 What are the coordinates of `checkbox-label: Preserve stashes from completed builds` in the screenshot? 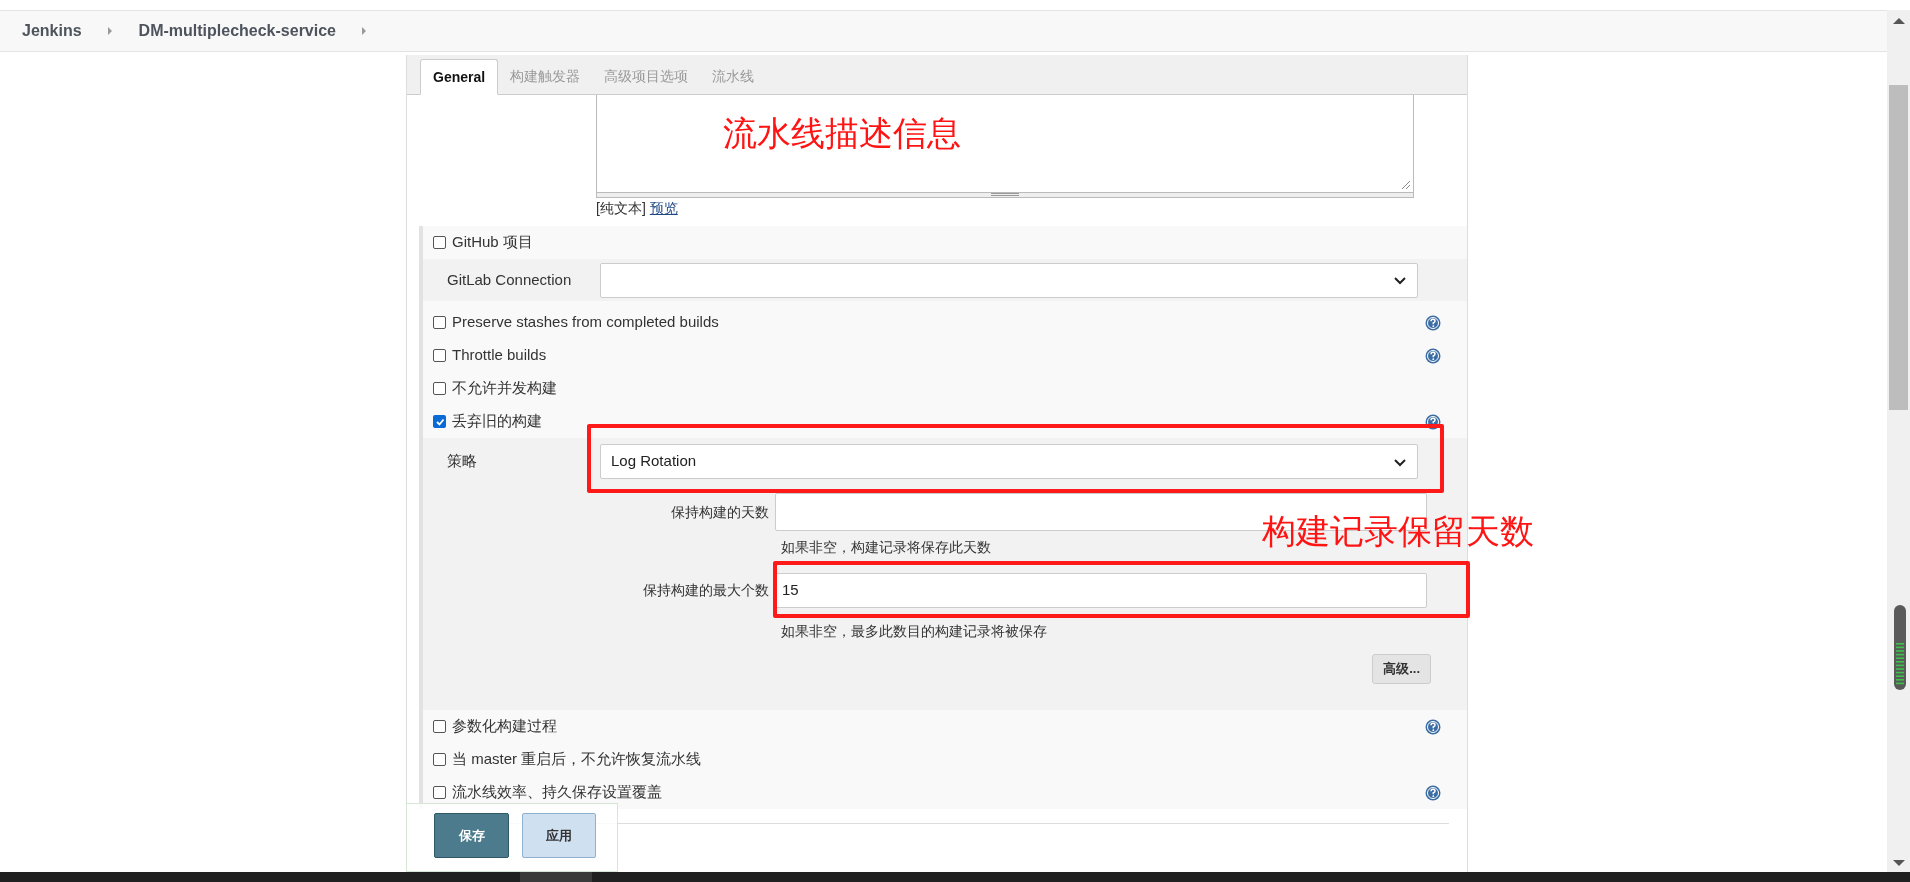 It's located at (585, 322).